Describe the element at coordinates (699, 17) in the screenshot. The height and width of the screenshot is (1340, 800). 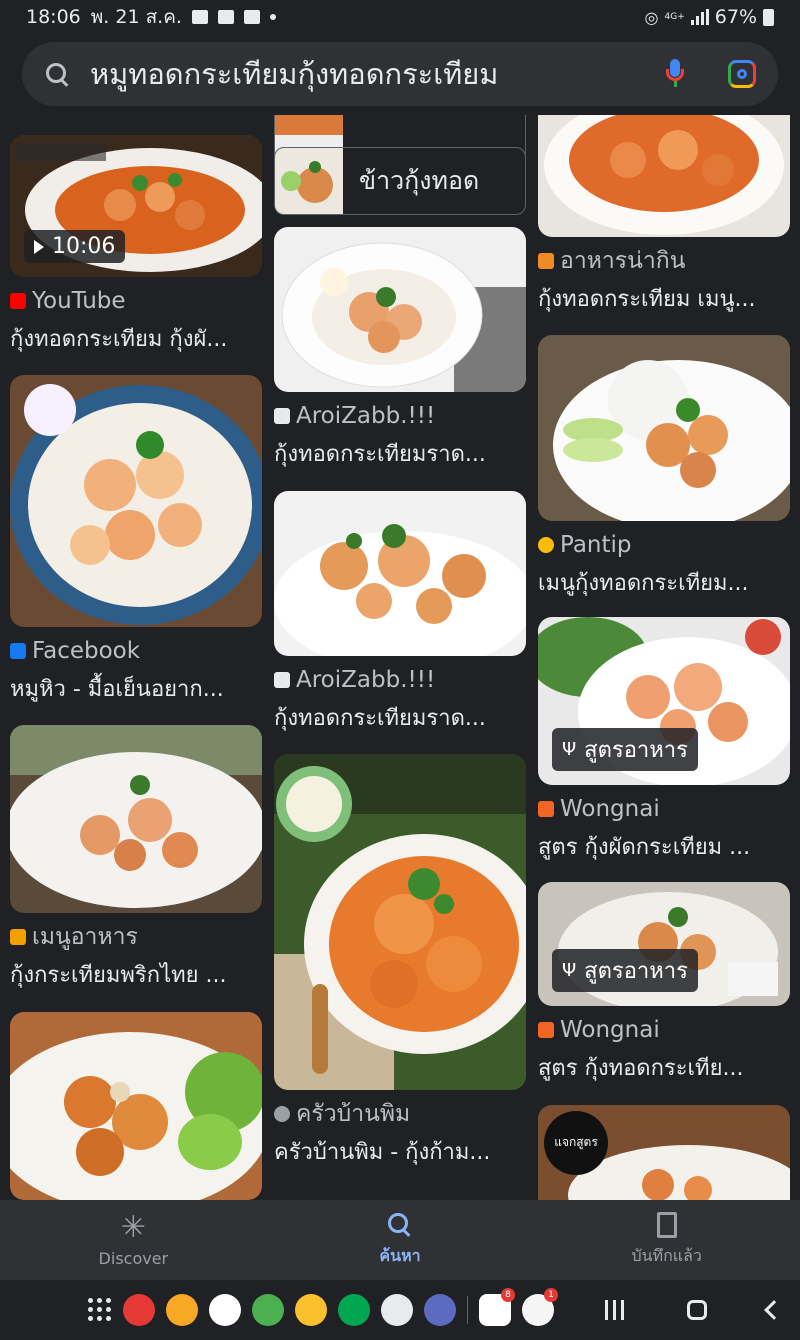
I see `signal-icon` at that location.